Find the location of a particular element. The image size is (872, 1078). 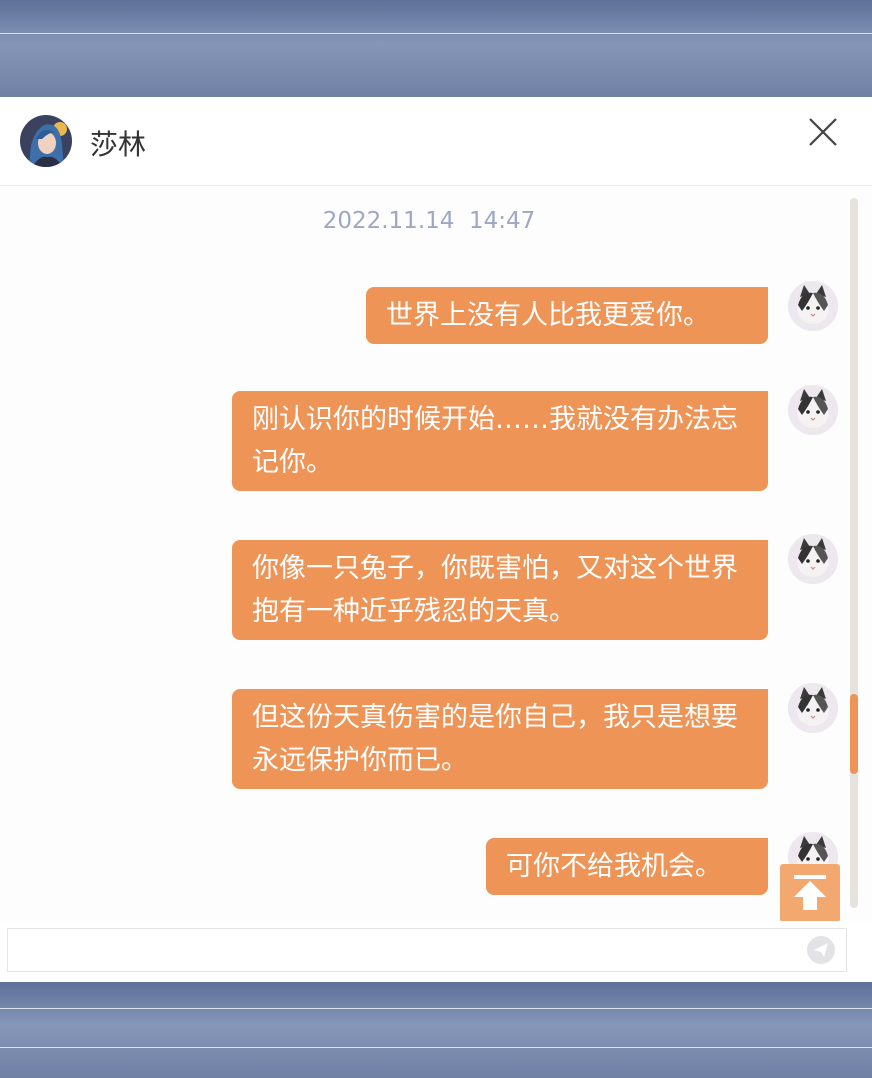

send-icon is located at coordinates (821, 950).